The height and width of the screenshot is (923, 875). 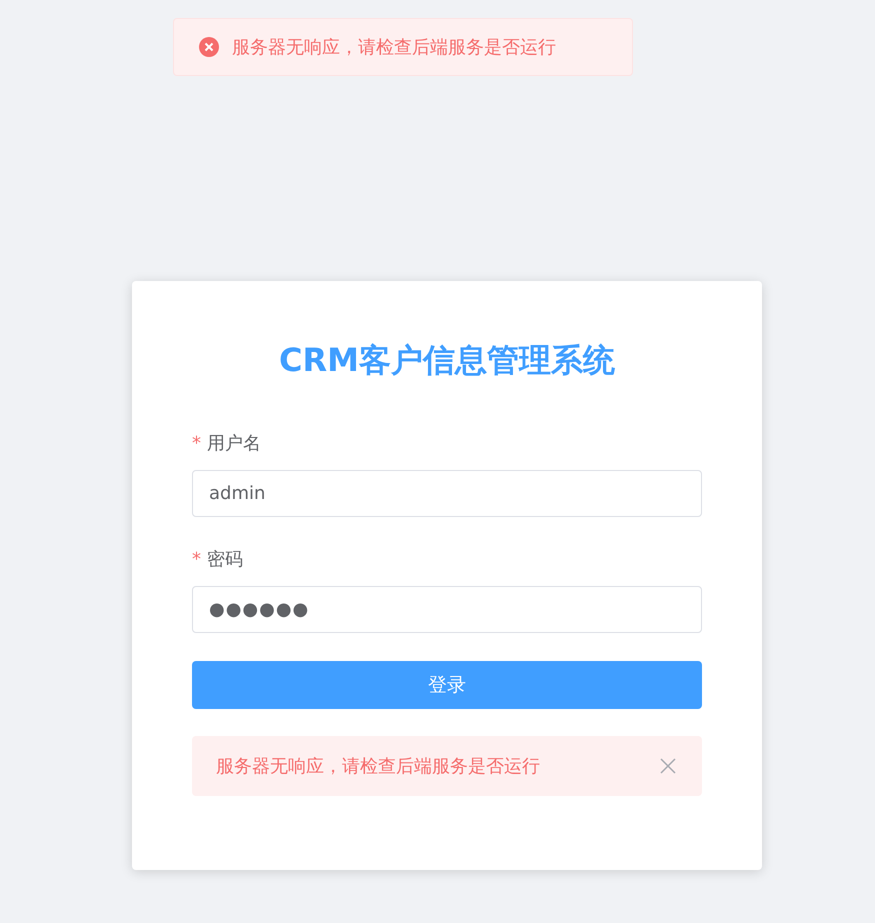 I want to click on field-label: 用户名, so click(x=234, y=444).